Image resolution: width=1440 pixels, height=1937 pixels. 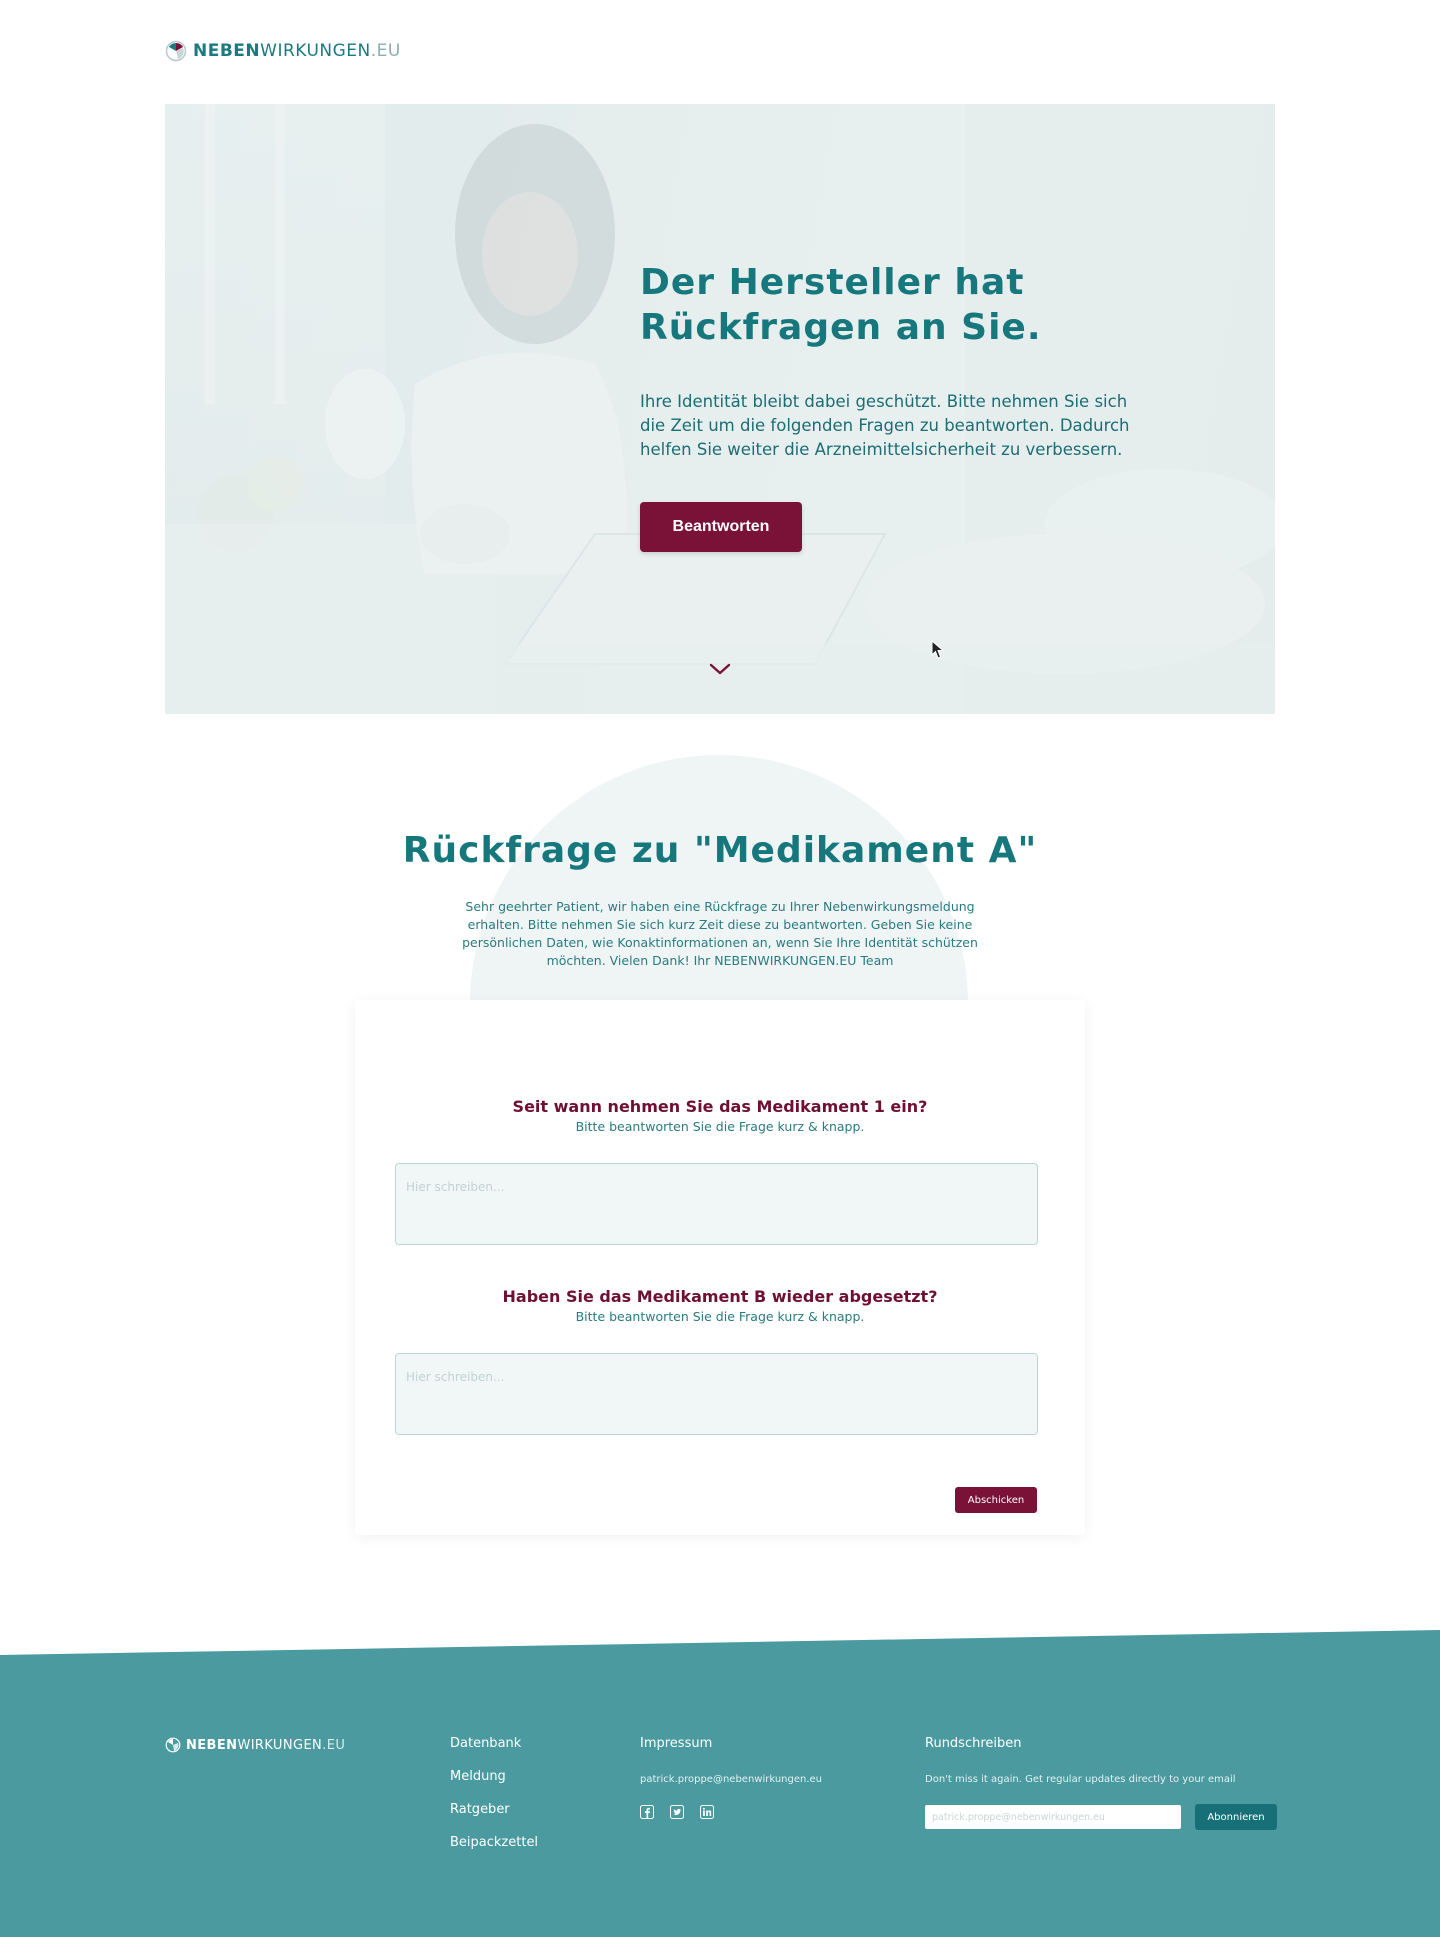 What do you see at coordinates (731, 1812) in the screenshot?
I see `social-links` at bounding box center [731, 1812].